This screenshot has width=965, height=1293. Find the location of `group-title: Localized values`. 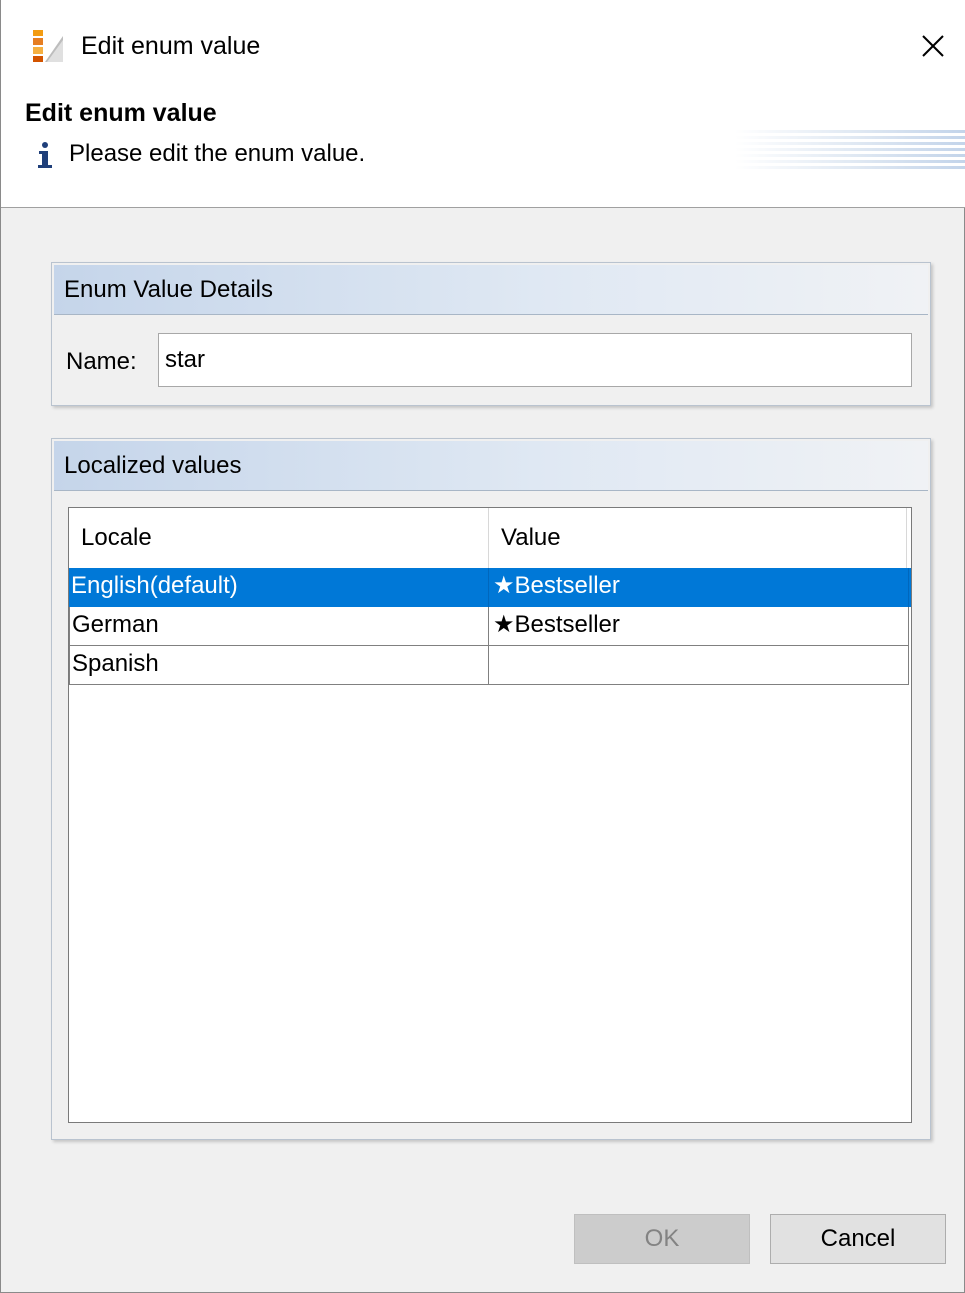

group-title: Localized values is located at coordinates (153, 465).